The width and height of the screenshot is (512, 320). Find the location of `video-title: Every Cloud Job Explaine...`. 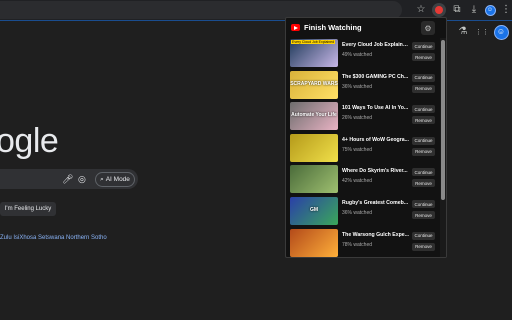

video-title: Every Cloud Job Explaine... is located at coordinates (376, 45).